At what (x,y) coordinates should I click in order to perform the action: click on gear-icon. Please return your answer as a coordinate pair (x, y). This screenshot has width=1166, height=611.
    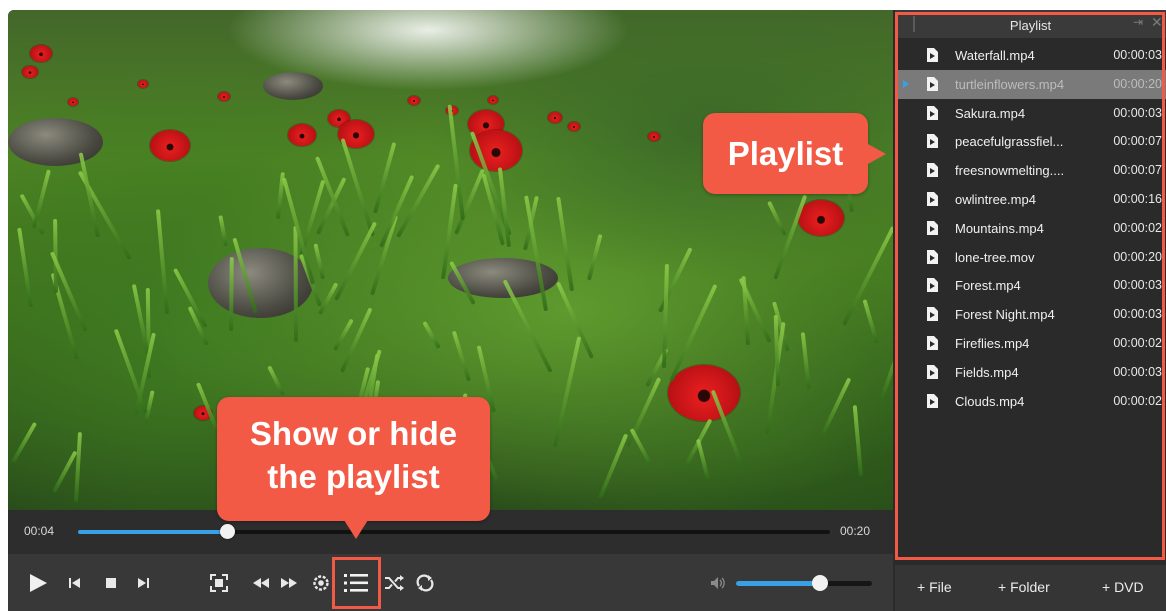
    Looking at the image, I should click on (321, 583).